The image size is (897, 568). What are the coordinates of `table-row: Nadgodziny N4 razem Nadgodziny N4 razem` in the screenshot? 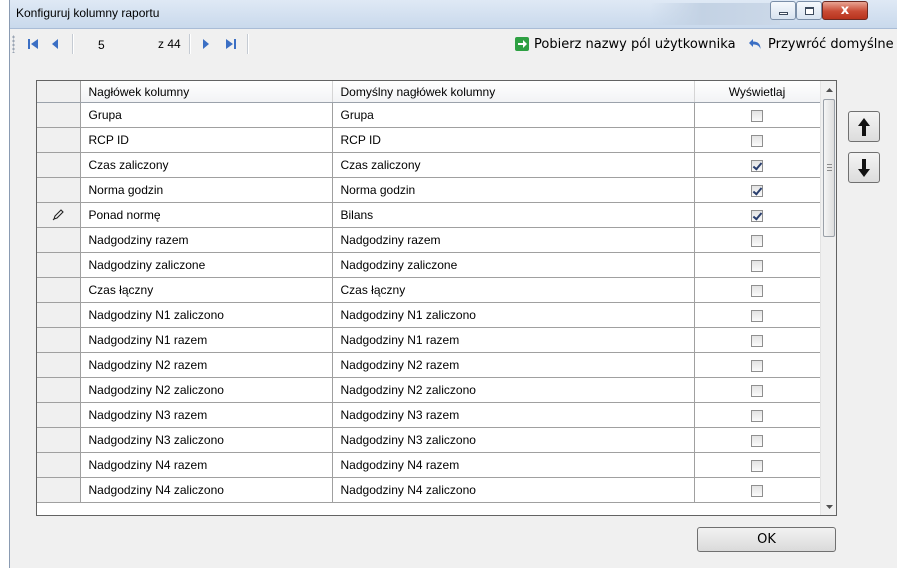 It's located at (429, 465).